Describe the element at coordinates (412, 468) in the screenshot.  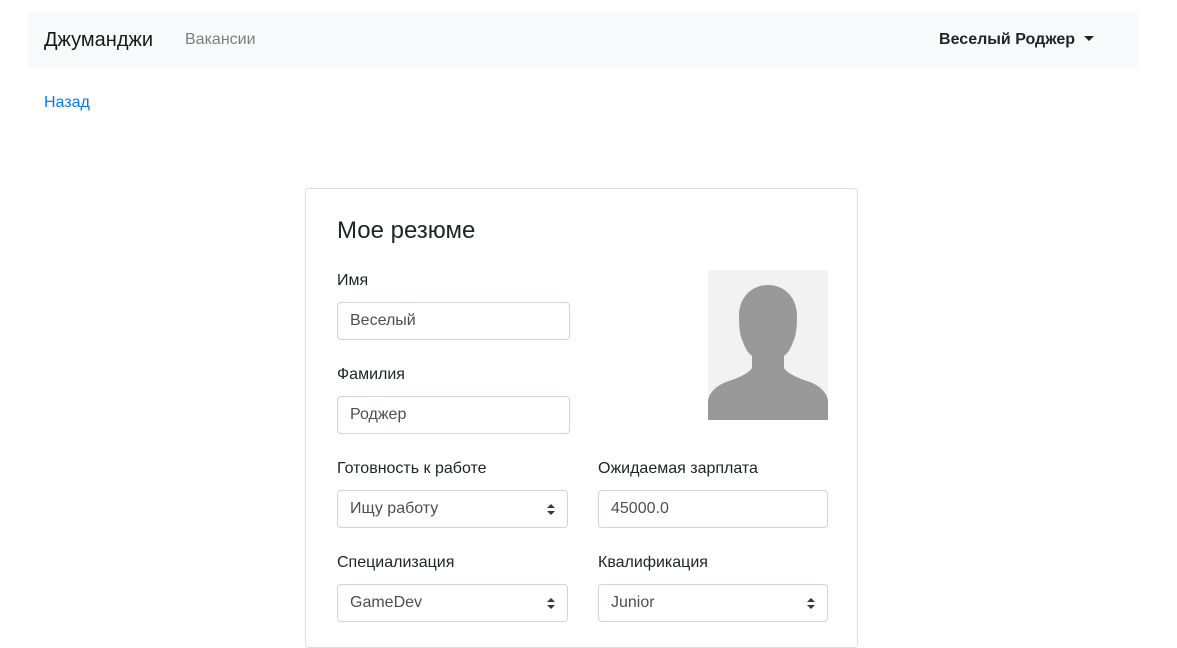
I see `readiness-label: Готовность к работе` at that location.